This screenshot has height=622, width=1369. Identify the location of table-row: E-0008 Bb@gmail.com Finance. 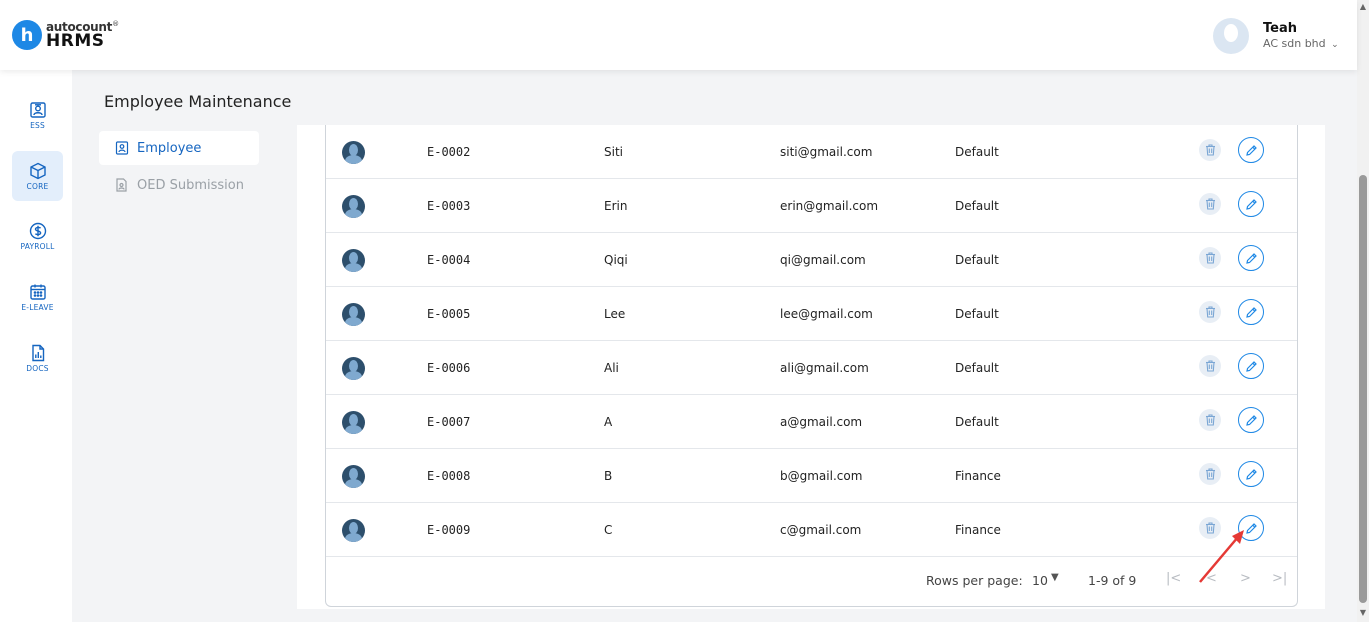
(811, 476).